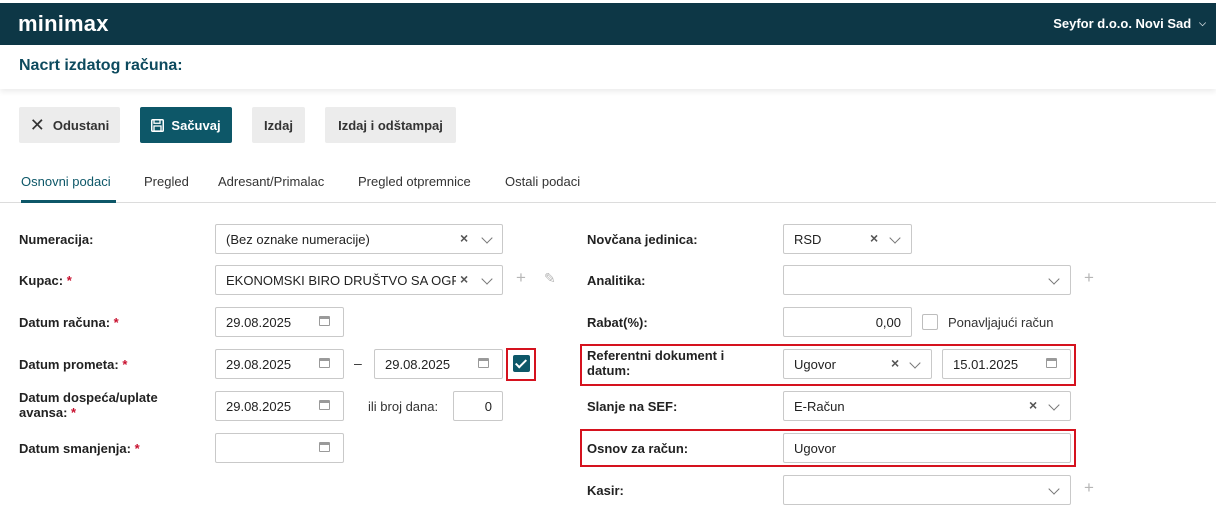 This screenshot has height=519, width=1216. Describe the element at coordinates (279, 448) in the screenshot. I see `reduction-date-input` at that location.